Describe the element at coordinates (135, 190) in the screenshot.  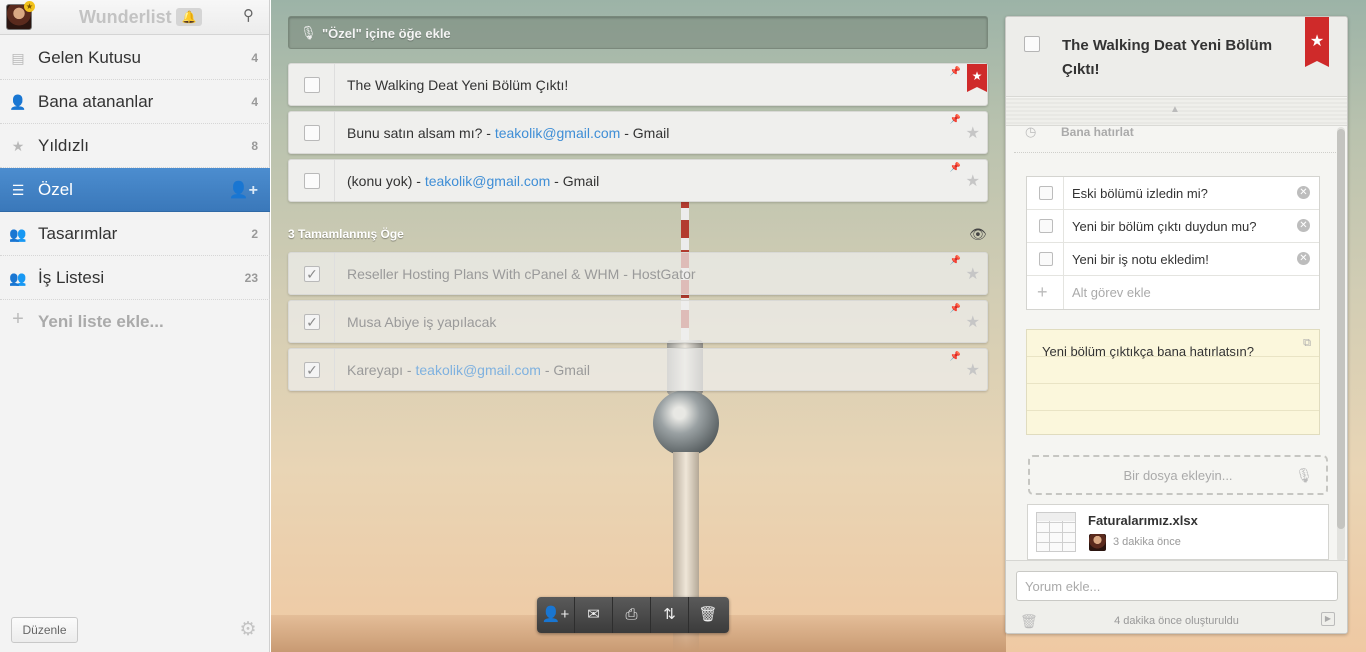
I see `sidebar-item-private: ☰ Özel 👤+` at that location.